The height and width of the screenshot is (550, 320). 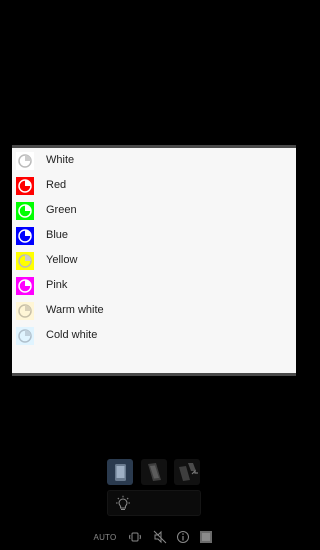 What do you see at coordinates (61, 210) in the screenshot?
I see `color-item-label: Green` at bounding box center [61, 210].